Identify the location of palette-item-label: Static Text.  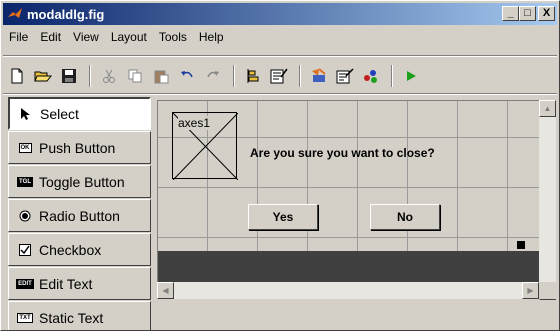
(71, 317).